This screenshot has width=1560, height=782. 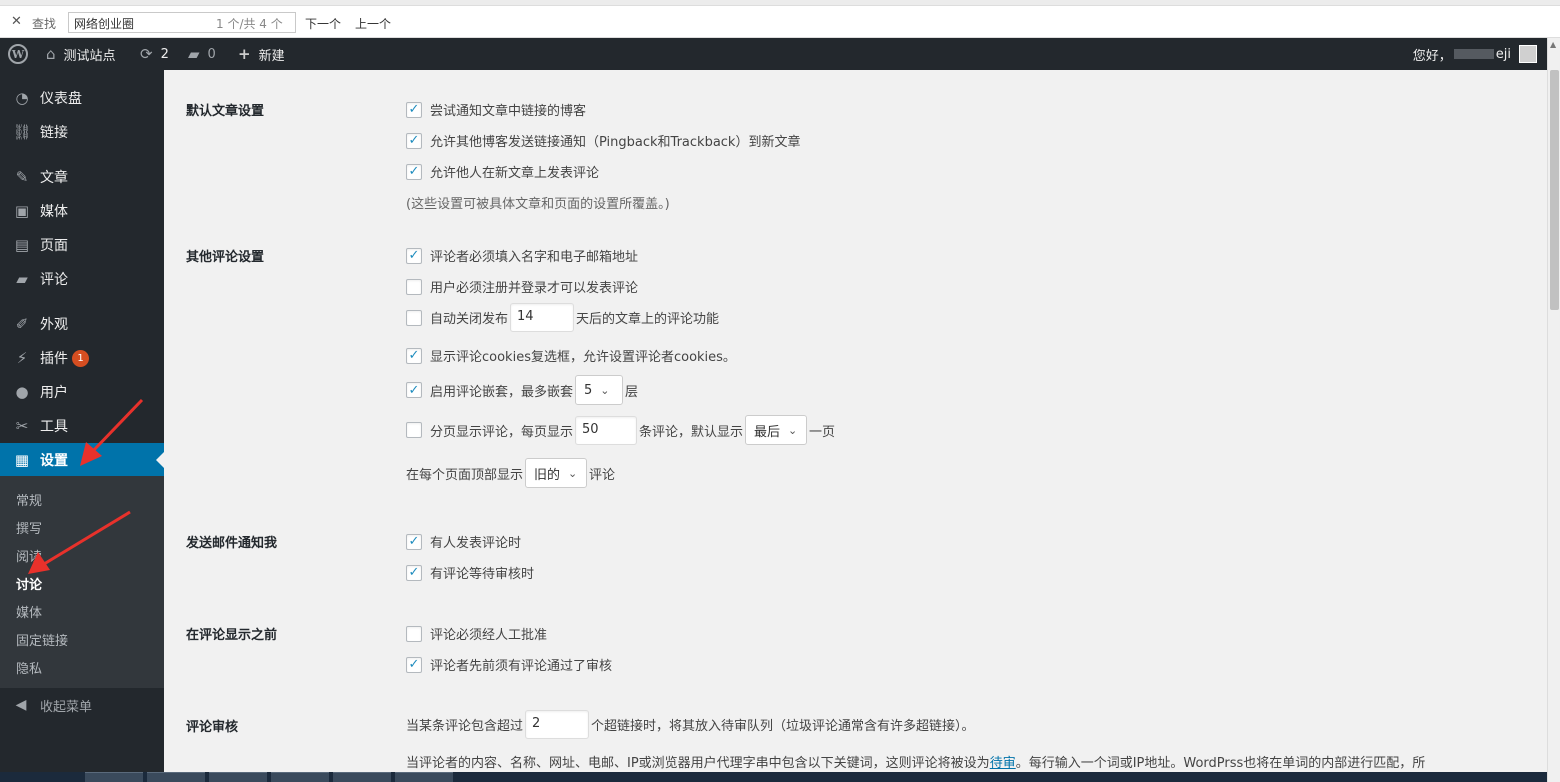 I want to click on link-icon: ⛓, so click(x=22, y=132).